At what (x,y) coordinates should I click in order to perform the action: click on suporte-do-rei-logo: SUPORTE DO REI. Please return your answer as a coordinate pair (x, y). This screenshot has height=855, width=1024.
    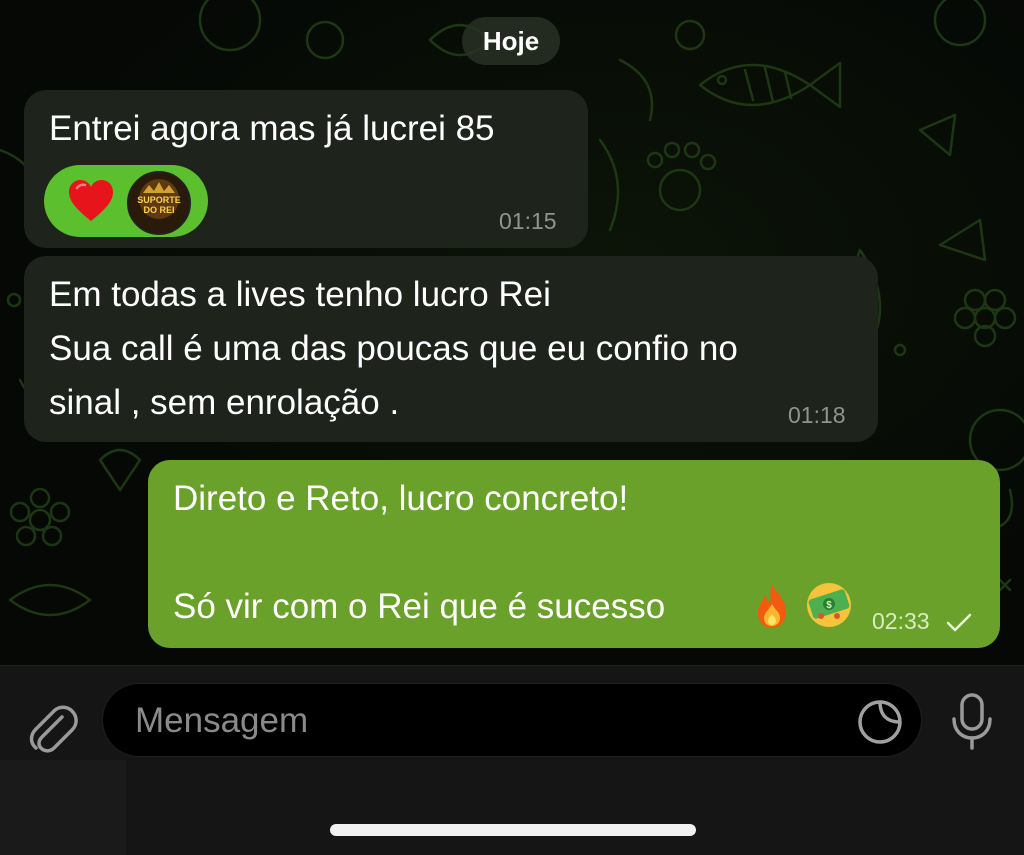
    Looking at the image, I should click on (159, 203).